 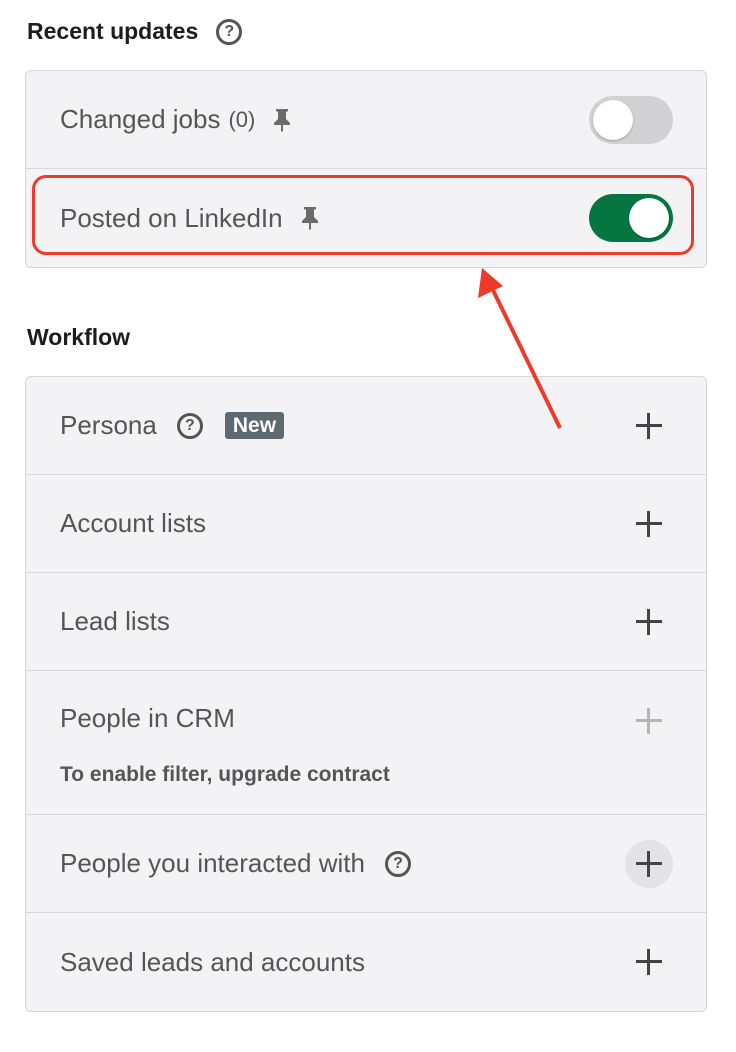 I want to click on workflow-row-persona: Persona ? New, so click(x=366, y=426).